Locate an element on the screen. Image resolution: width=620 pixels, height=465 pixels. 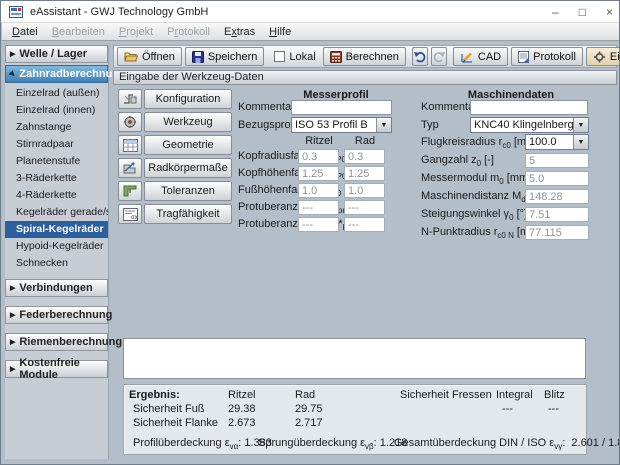
window-title: eAssistant - GWJ Technology GmbH is located at coordinates (119, 11).